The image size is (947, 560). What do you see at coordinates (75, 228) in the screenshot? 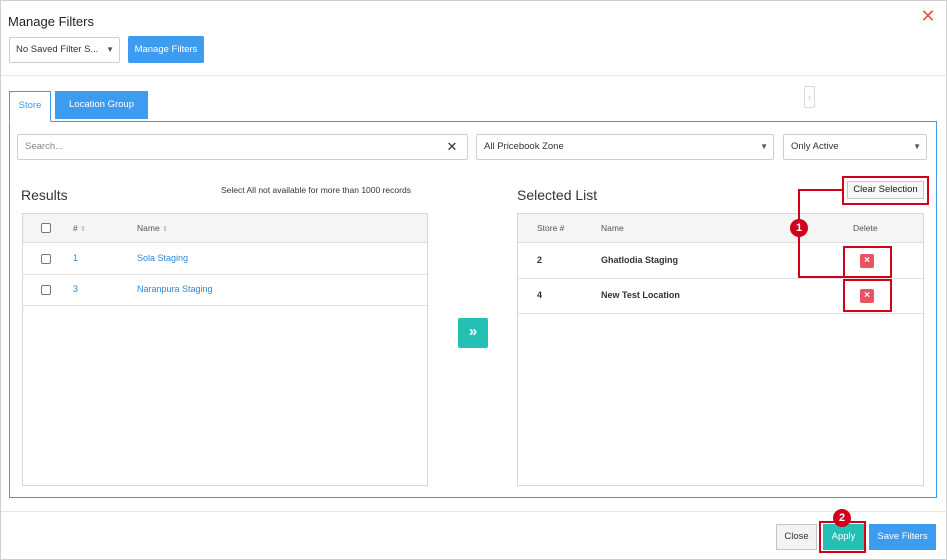
I see `column-number-label: #` at bounding box center [75, 228].